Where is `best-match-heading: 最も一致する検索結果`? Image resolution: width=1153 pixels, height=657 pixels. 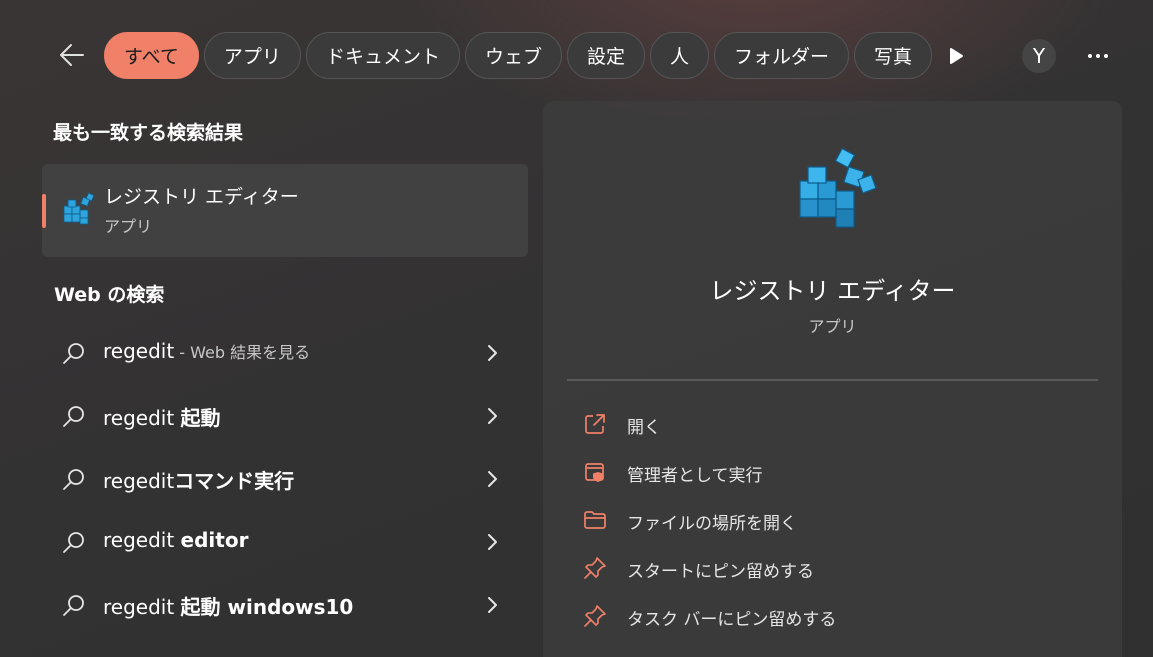 best-match-heading: 最も一致する検索結果 is located at coordinates (148, 133).